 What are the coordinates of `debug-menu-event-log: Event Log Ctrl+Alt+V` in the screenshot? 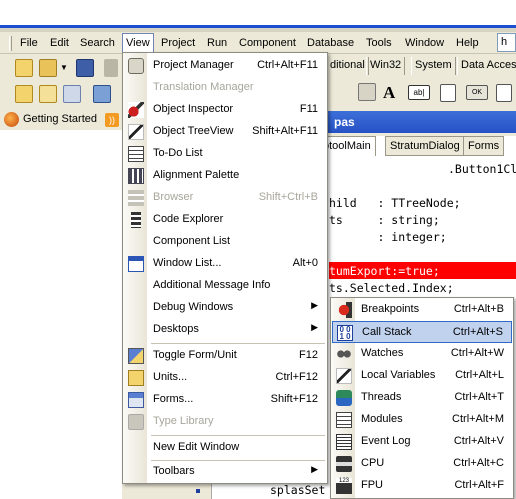 It's located at (422, 442).